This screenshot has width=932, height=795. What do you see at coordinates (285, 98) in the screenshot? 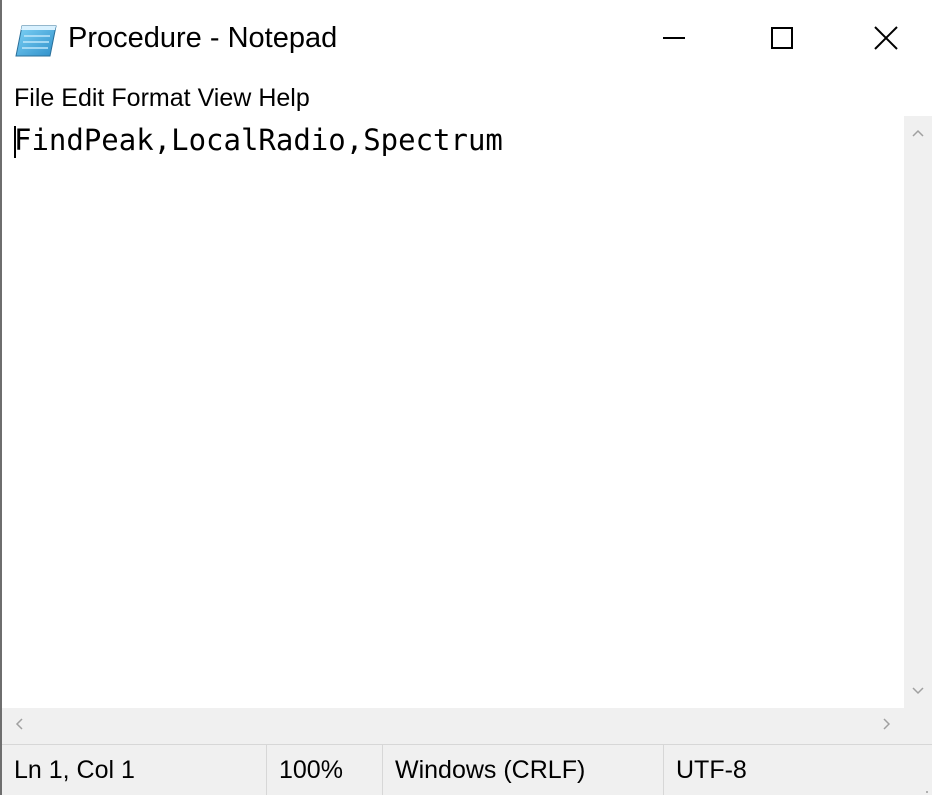
I see `menu-help: Help` at bounding box center [285, 98].